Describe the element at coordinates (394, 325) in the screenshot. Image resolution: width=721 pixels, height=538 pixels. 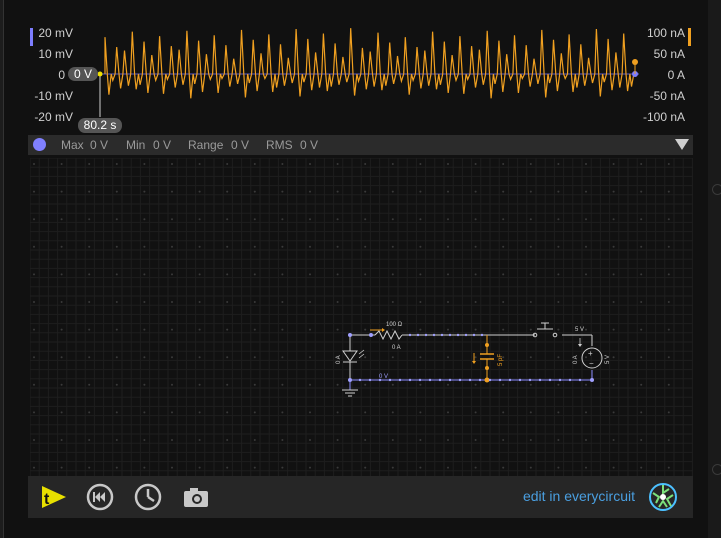
I see `resistor-value-label: 100 Ω` at that location.